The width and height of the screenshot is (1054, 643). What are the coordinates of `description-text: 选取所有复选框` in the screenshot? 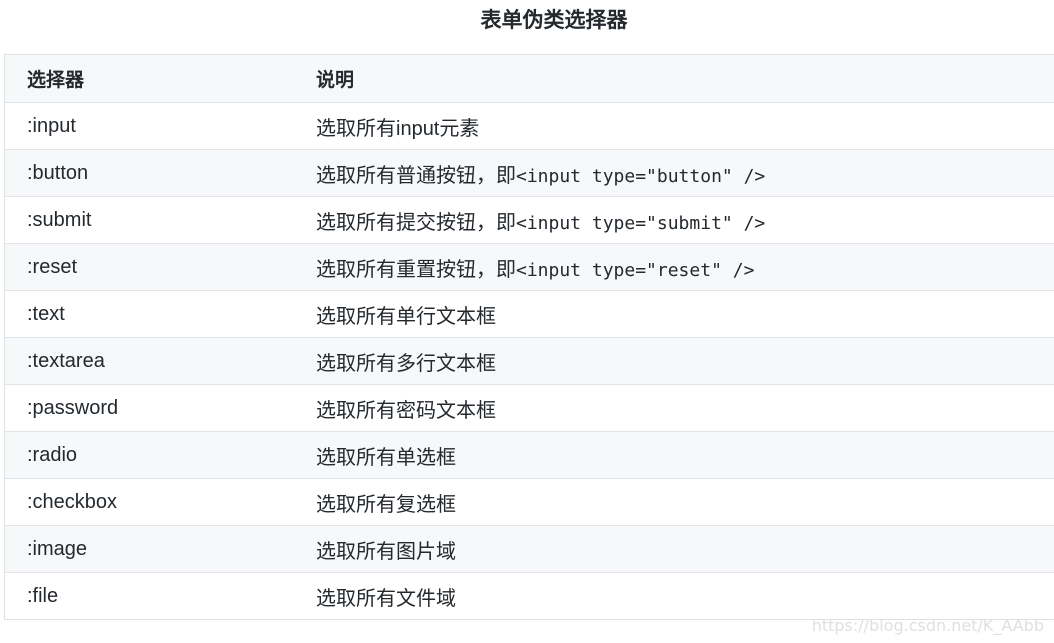 It's located at (386, 504).